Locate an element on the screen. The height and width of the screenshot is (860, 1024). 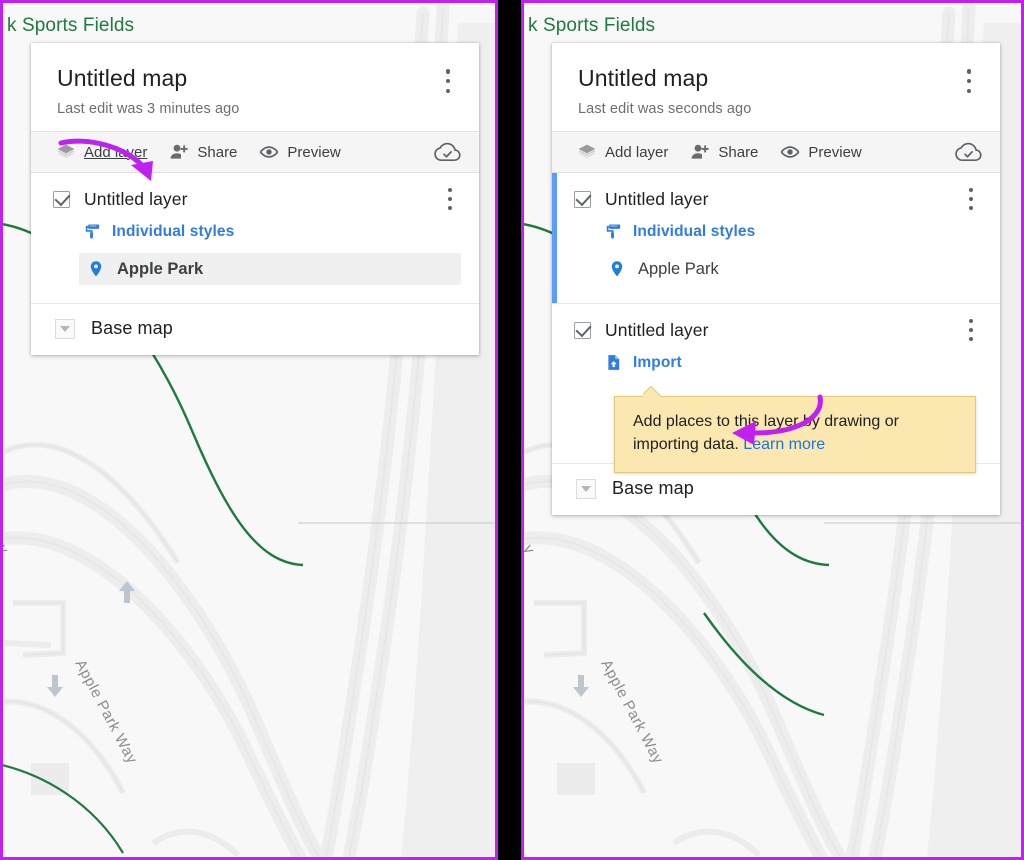
base-map-row: Base map is located at coordinates (255, 329).